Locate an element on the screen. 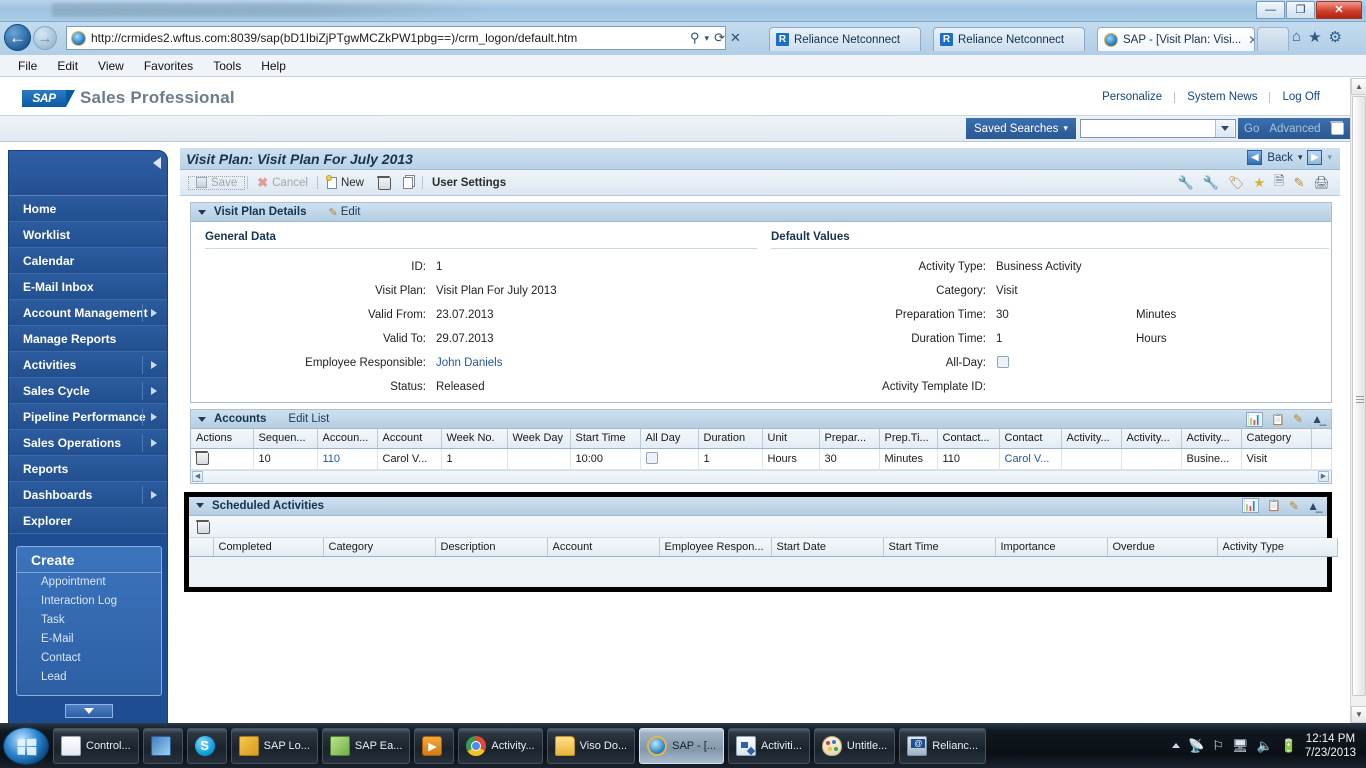  edit-details-button: ✎ Edit is located at coordinates (344, 212).